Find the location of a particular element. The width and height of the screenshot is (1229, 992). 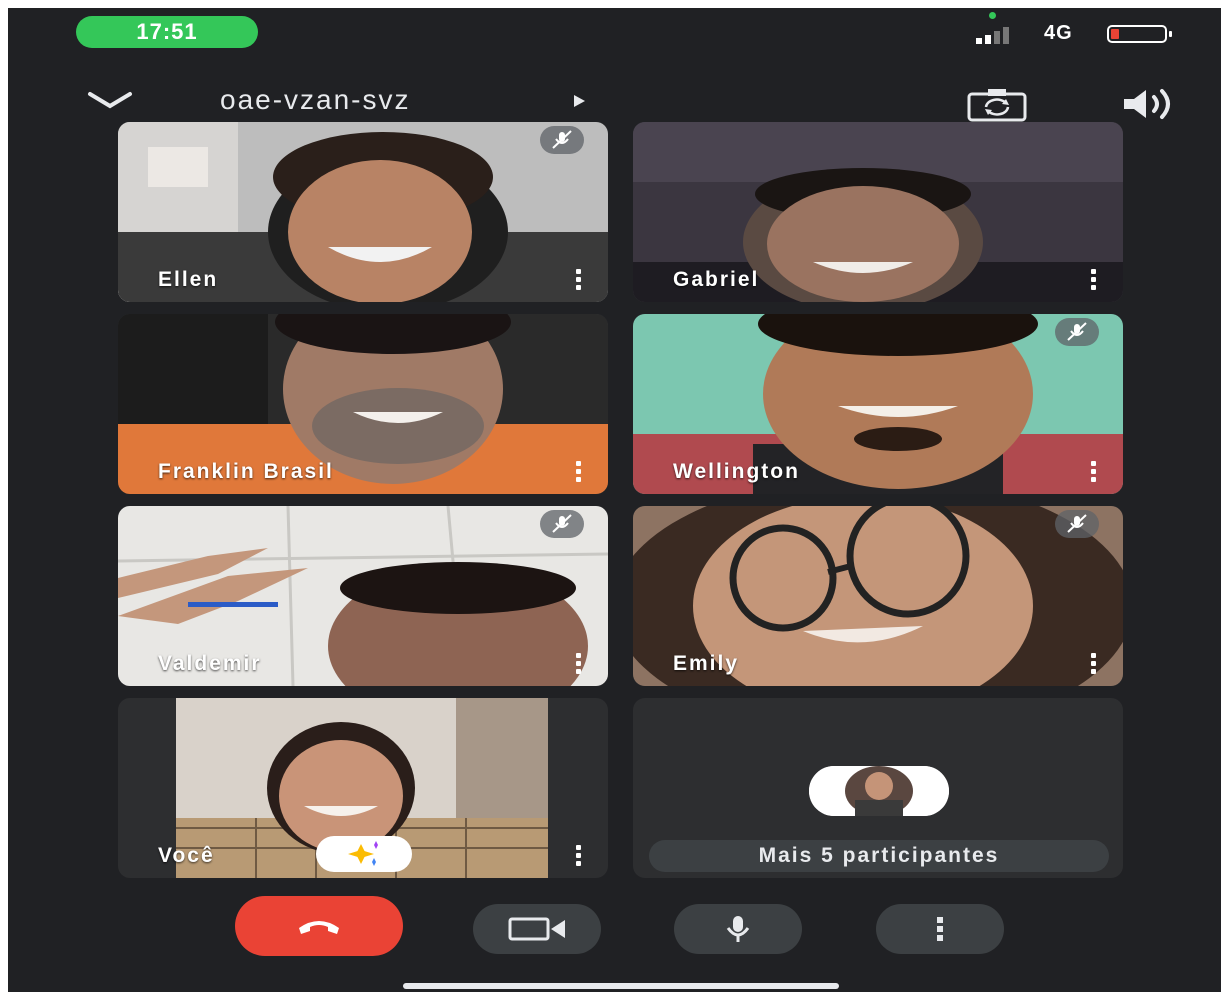

chevron-down-icon is located at coordinates (110, 100).